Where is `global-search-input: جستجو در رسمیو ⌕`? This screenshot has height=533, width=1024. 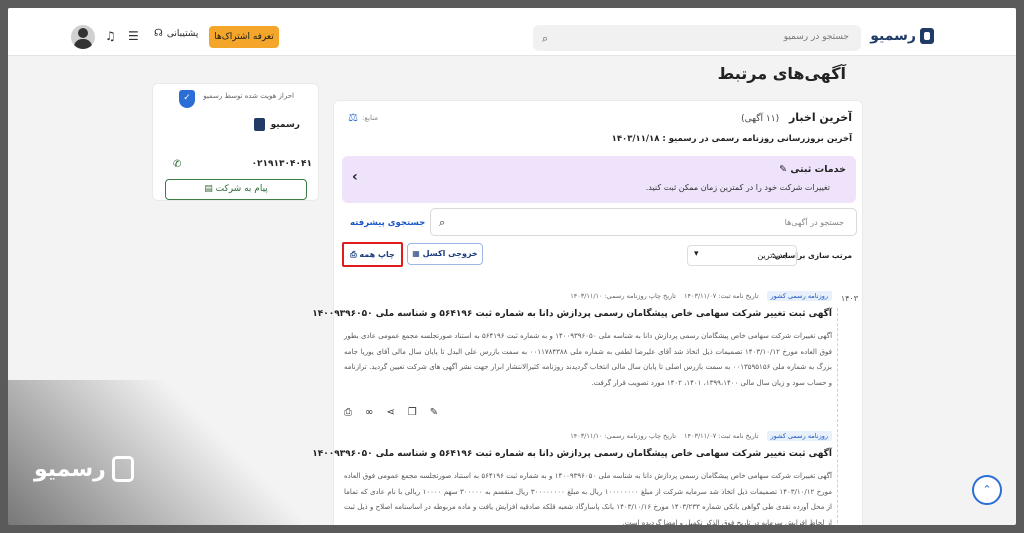 global-search-input: جستجو در رسمیو ⌕ is located at coordinates (697, 38).